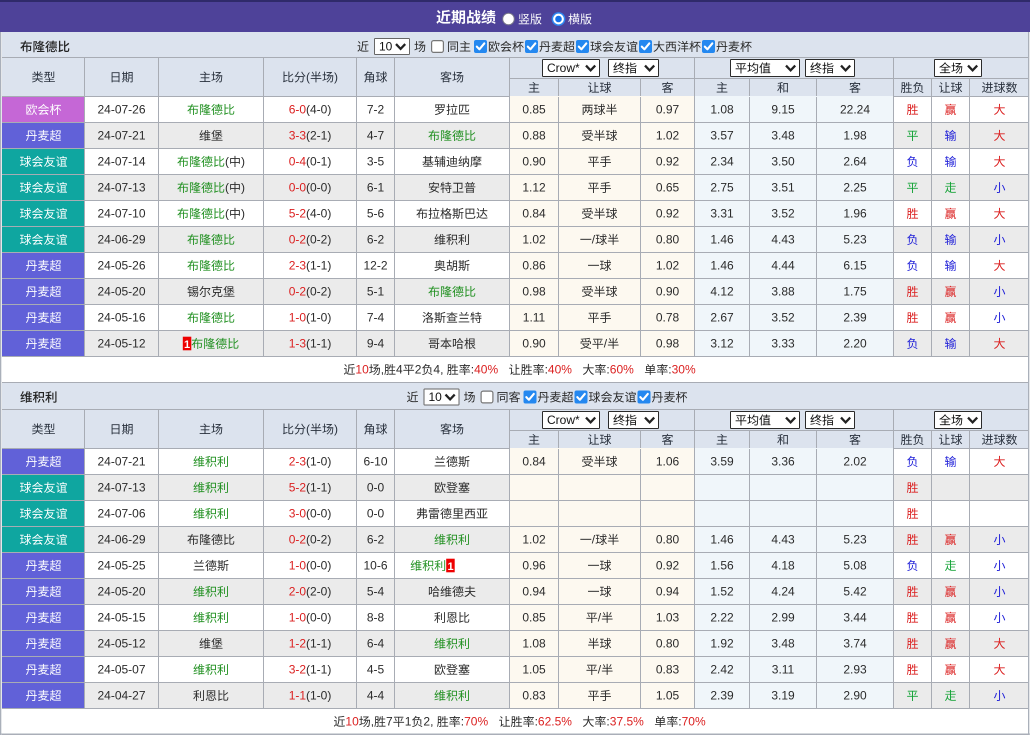 This screenshot has height=735, width=1030. I want to click on svg-text: 2.67, so click(722, 318).